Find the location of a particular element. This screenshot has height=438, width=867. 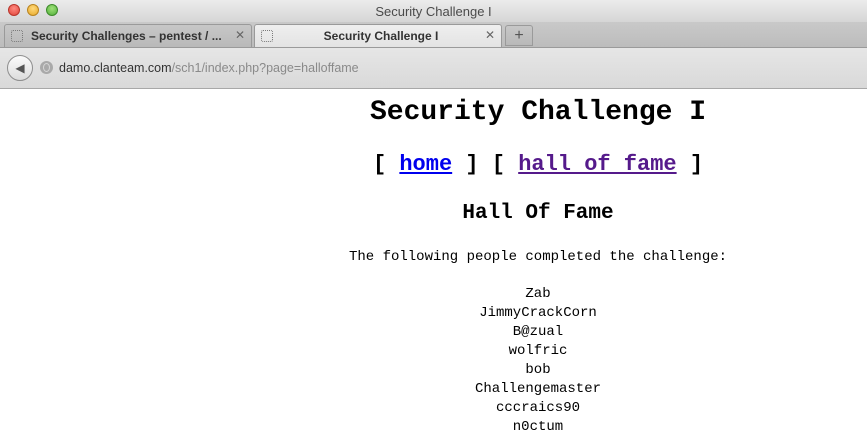

back-button: ◀ is located at coordinates (20, 68).